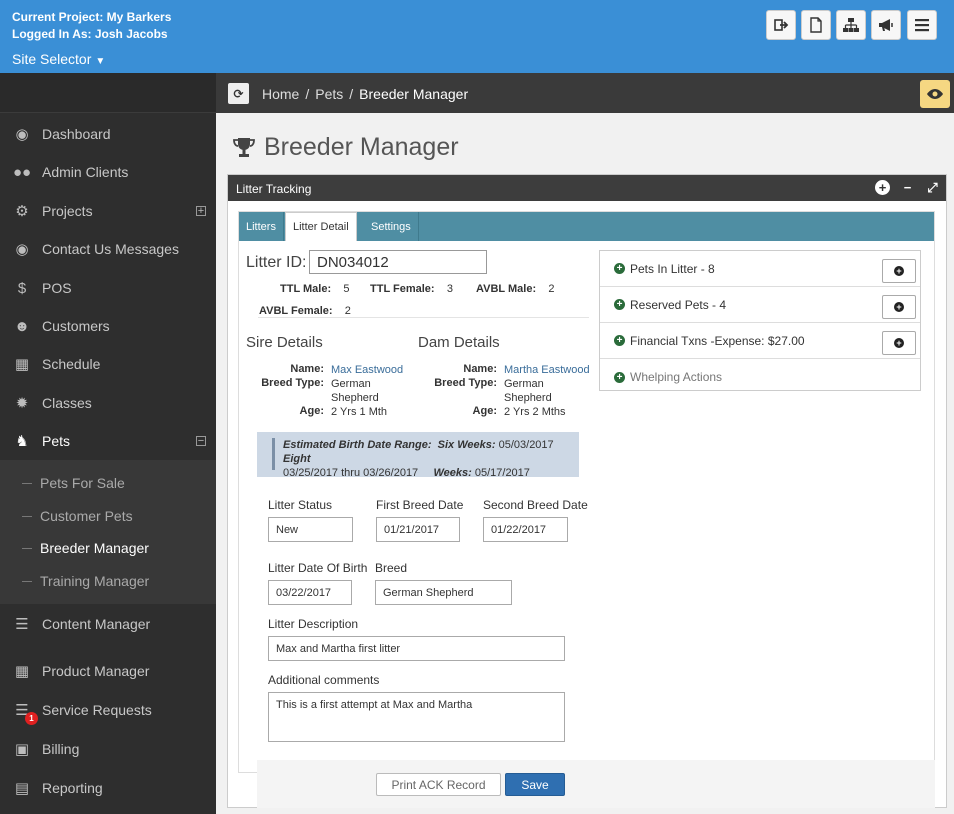  Describe the element at coordinates (108, 749) in the screenshot. I see `sidebar-item-billing: ▣ Billing` at that location.